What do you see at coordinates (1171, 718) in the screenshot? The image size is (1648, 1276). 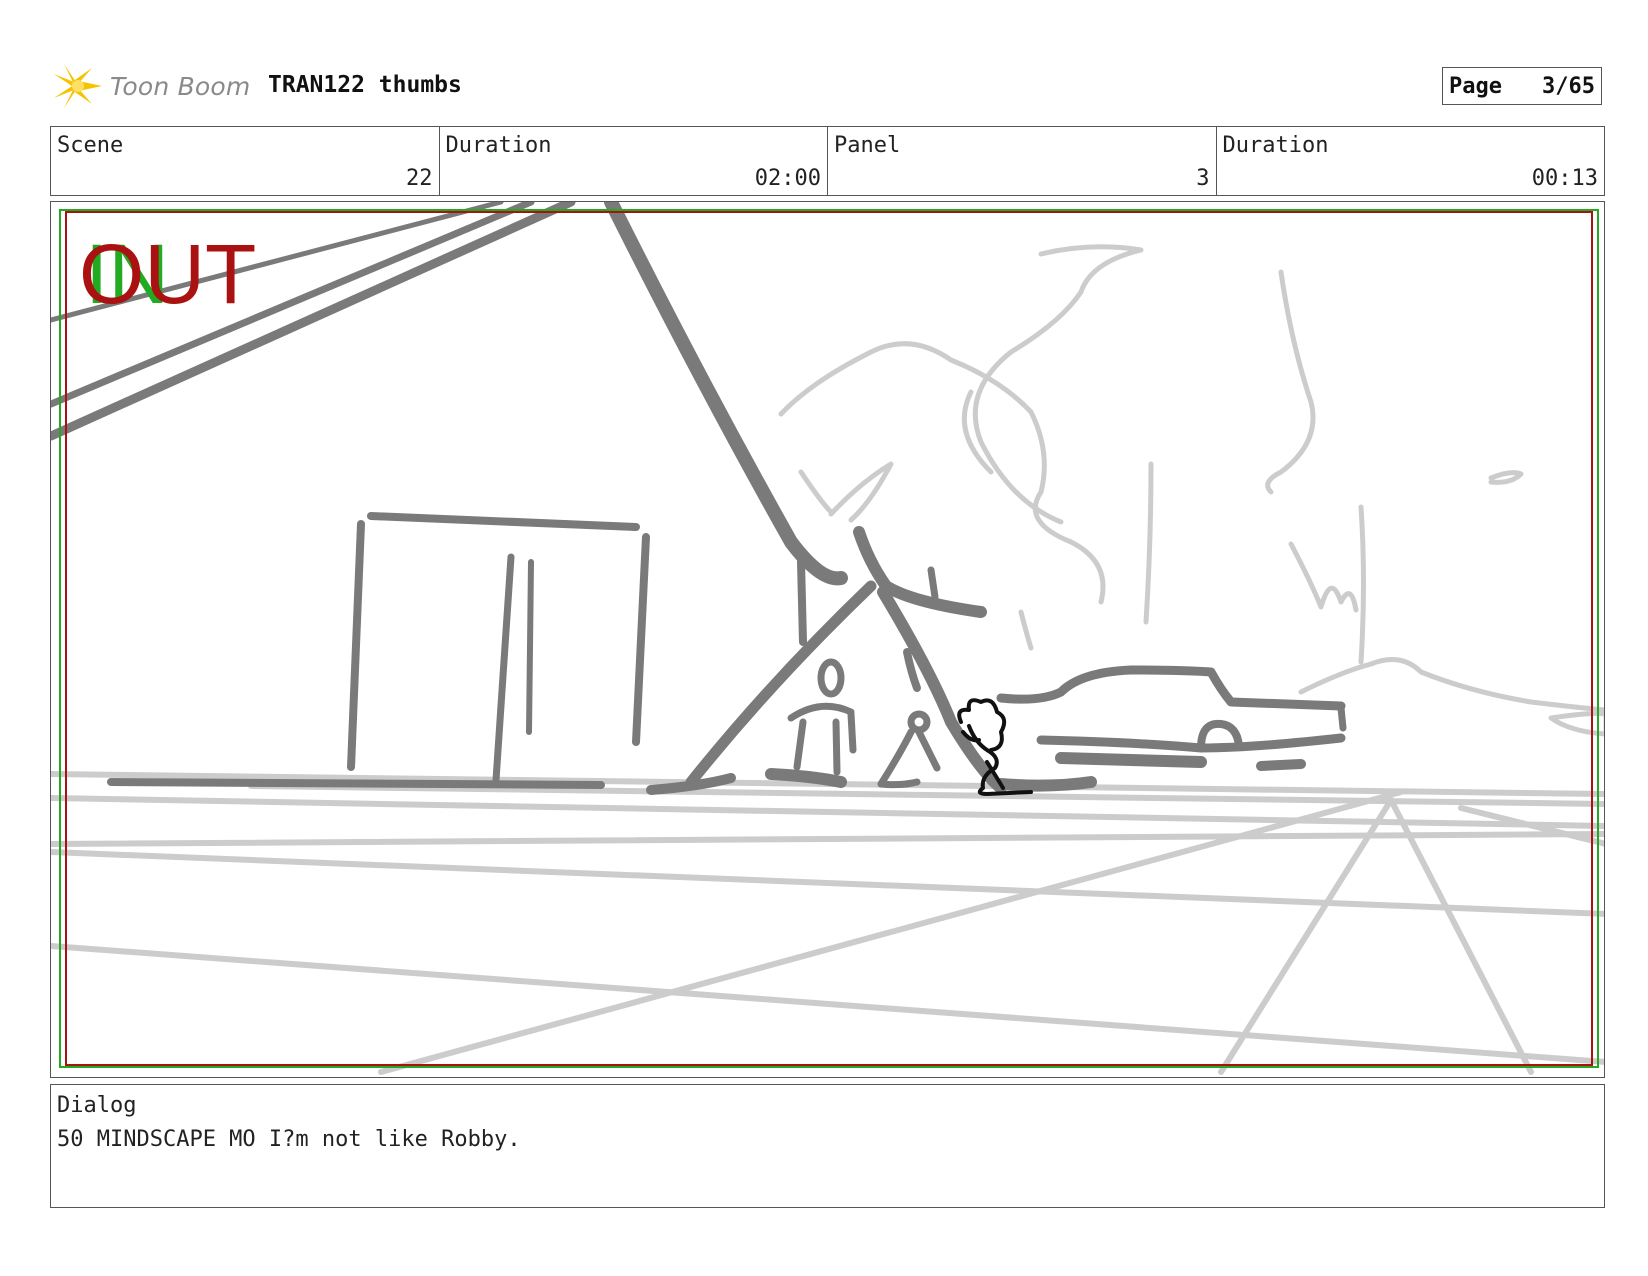 I see `car` at bounding box center [1171, 718].